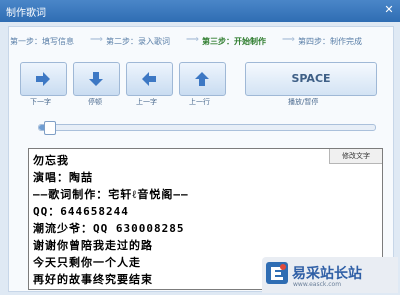  I want to click on arrow-up-icon, so click(202, 79).